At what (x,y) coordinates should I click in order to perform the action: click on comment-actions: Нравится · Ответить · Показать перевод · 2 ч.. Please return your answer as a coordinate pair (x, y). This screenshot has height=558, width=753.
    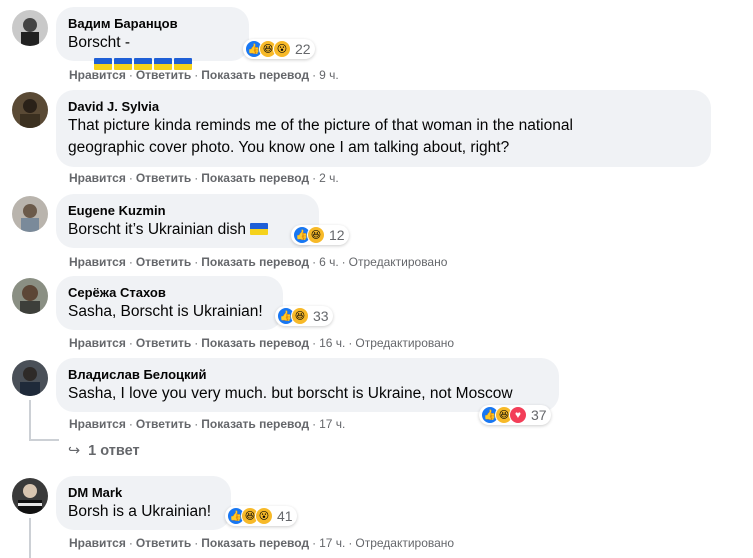
    Looking at the image, I should click on (204, 178).